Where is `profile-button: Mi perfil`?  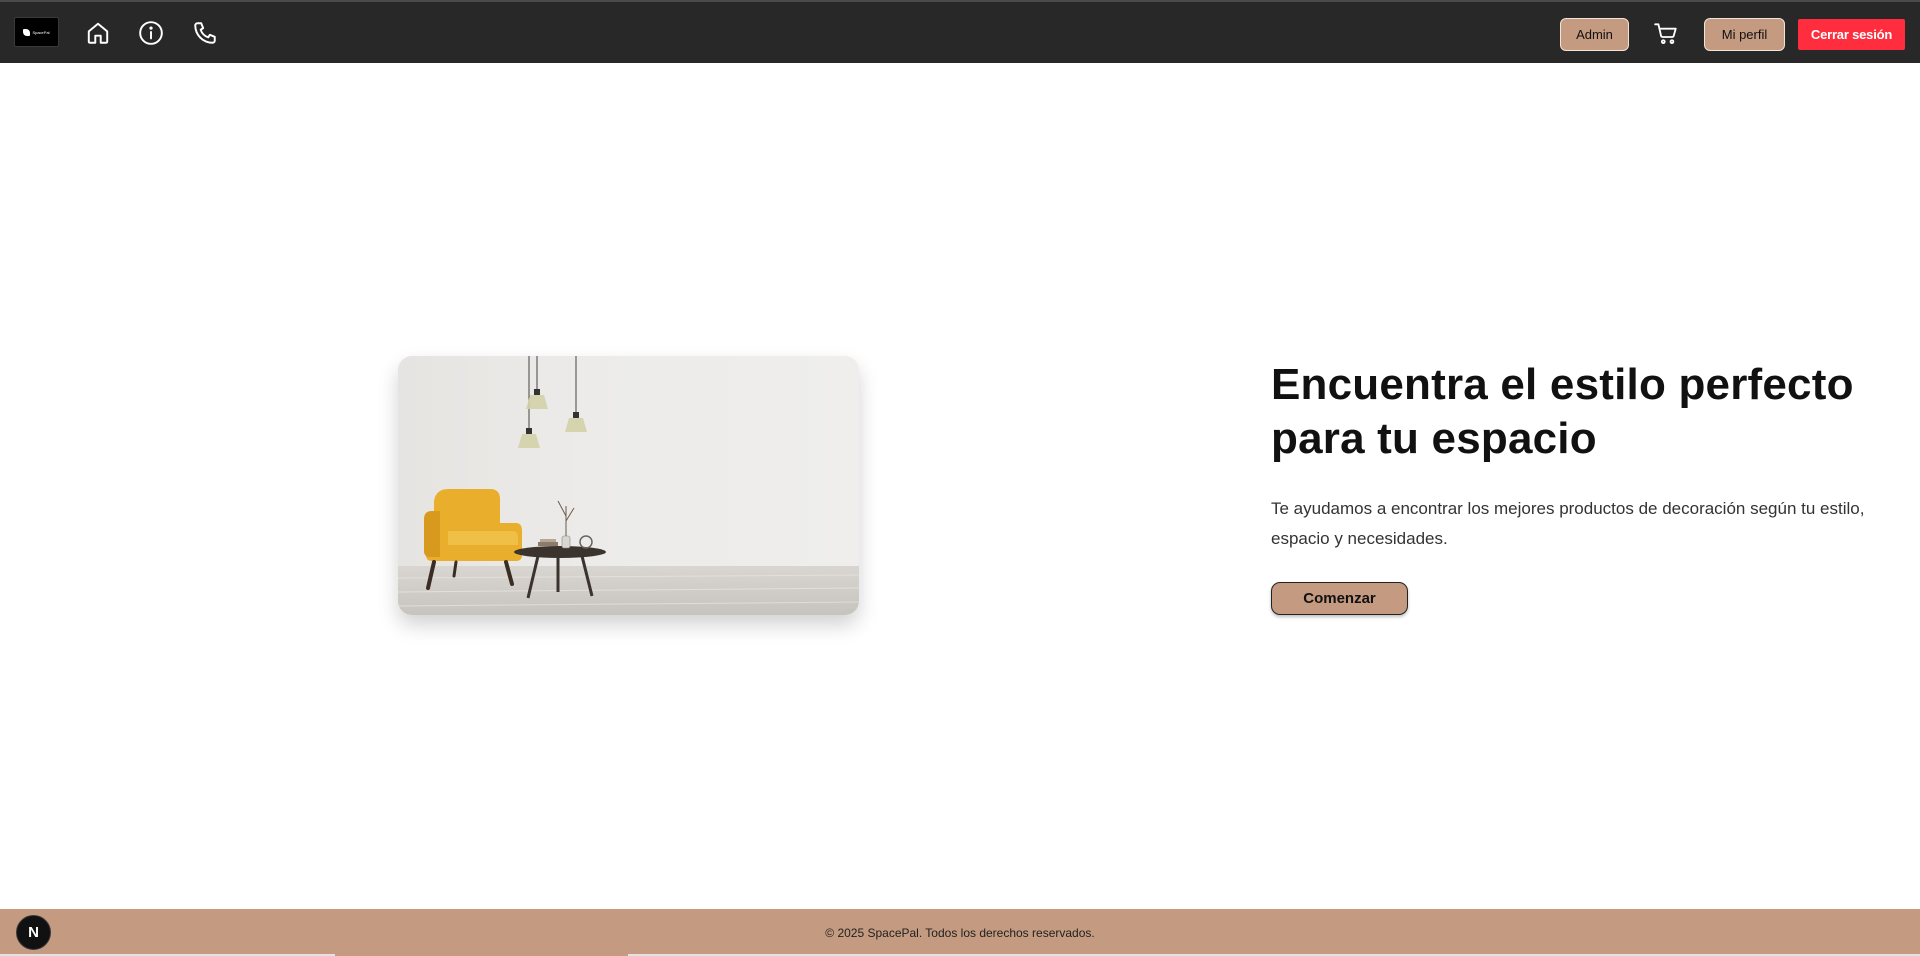
profile-button: Mi perfil is located at coordinates (1744, 34).